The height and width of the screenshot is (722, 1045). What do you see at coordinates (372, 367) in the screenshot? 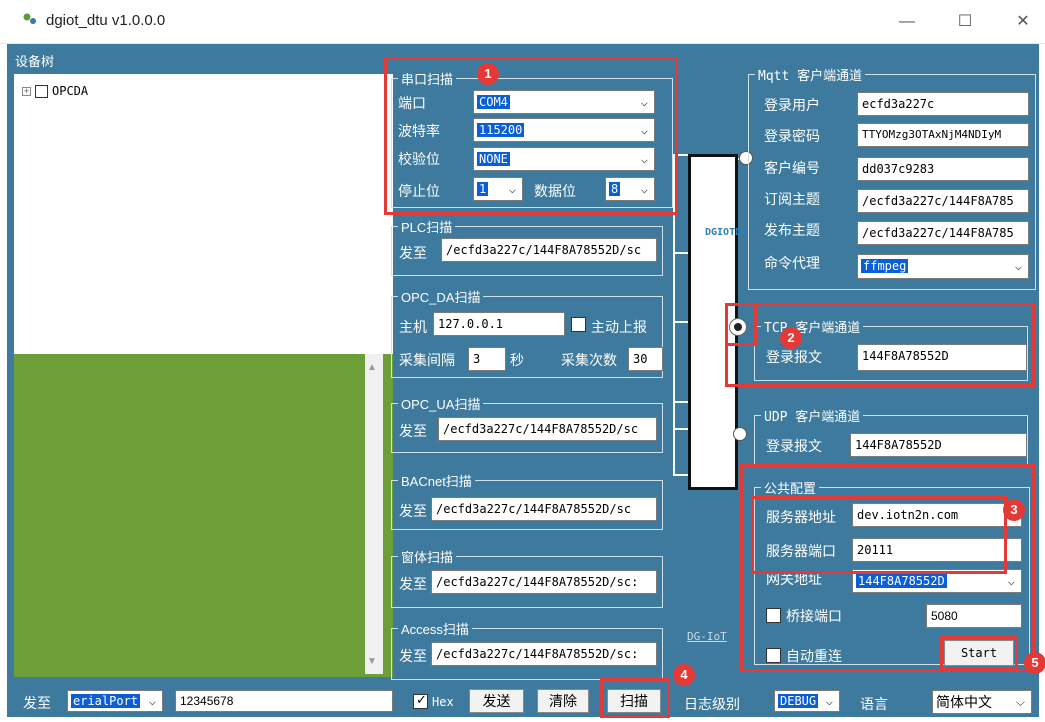
I see `scroll-up-icon: ▲` at bounding box center [372, 367].